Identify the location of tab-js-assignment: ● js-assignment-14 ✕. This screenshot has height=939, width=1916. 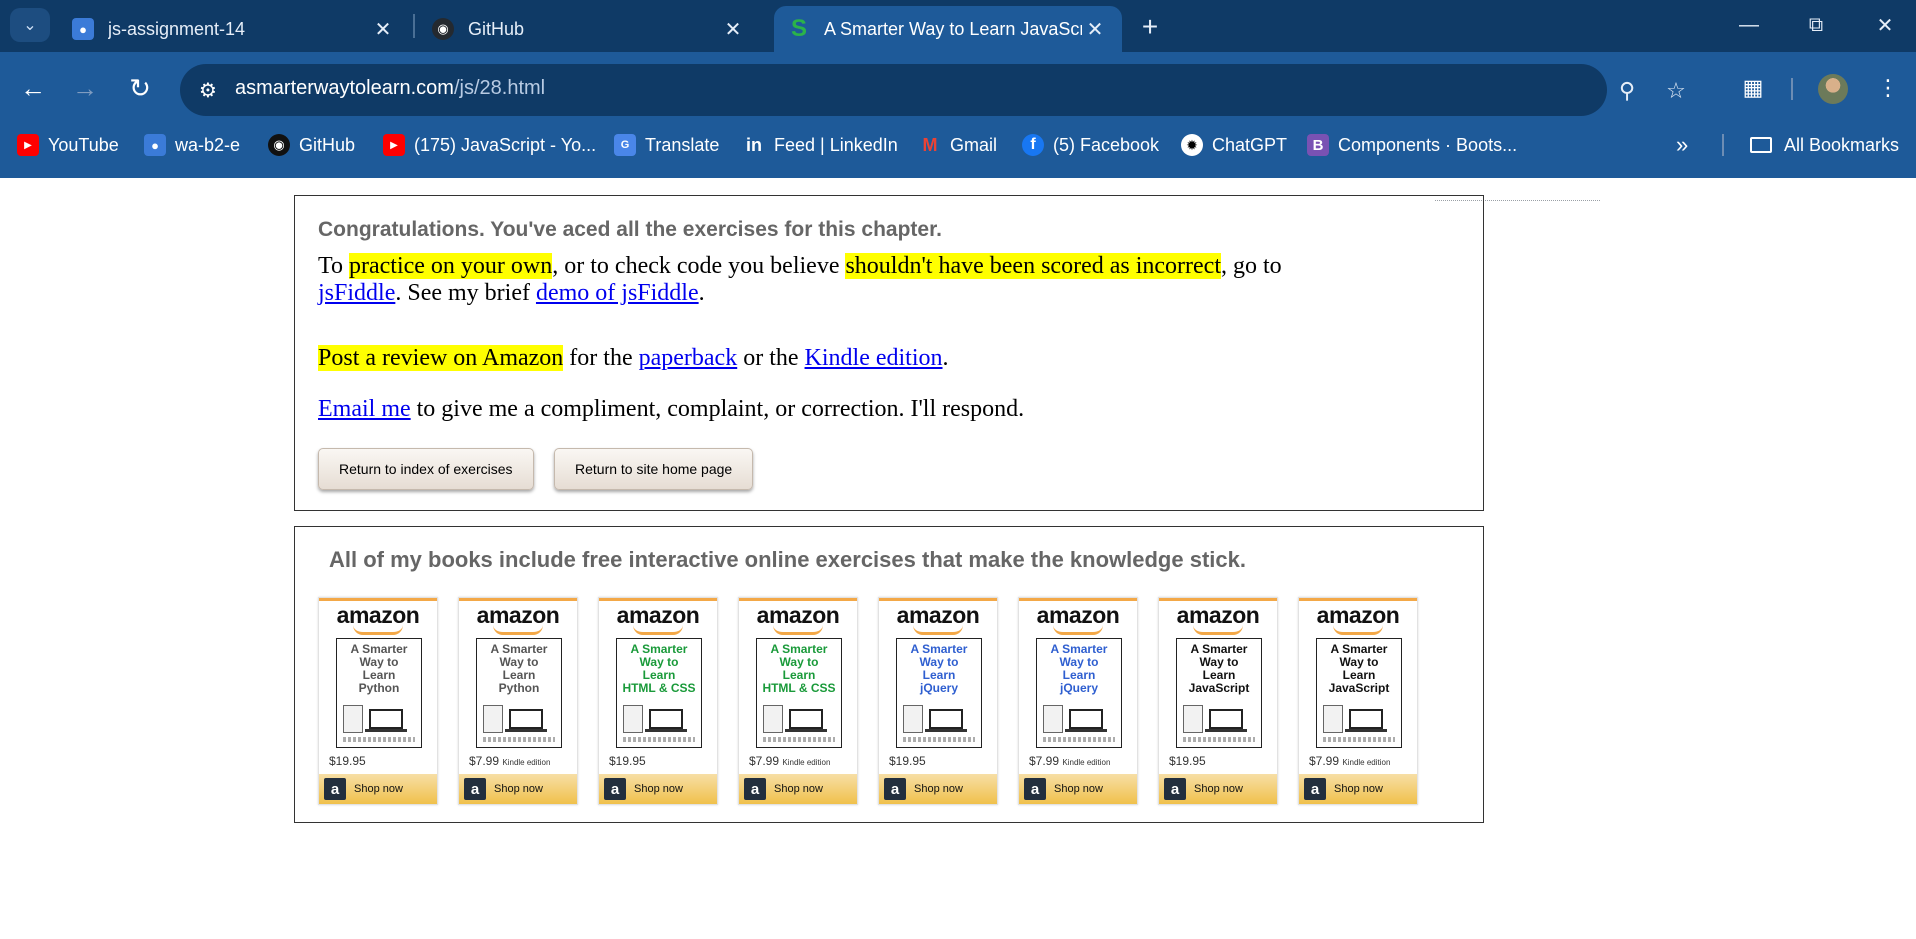
(234, 29).